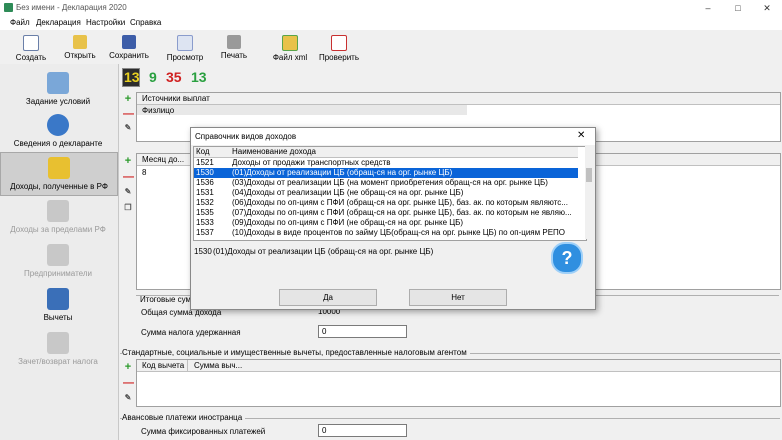 Image resolution: width=782 pixels, height=440 pixels. I want to click on save-icon, so click(129, 42).